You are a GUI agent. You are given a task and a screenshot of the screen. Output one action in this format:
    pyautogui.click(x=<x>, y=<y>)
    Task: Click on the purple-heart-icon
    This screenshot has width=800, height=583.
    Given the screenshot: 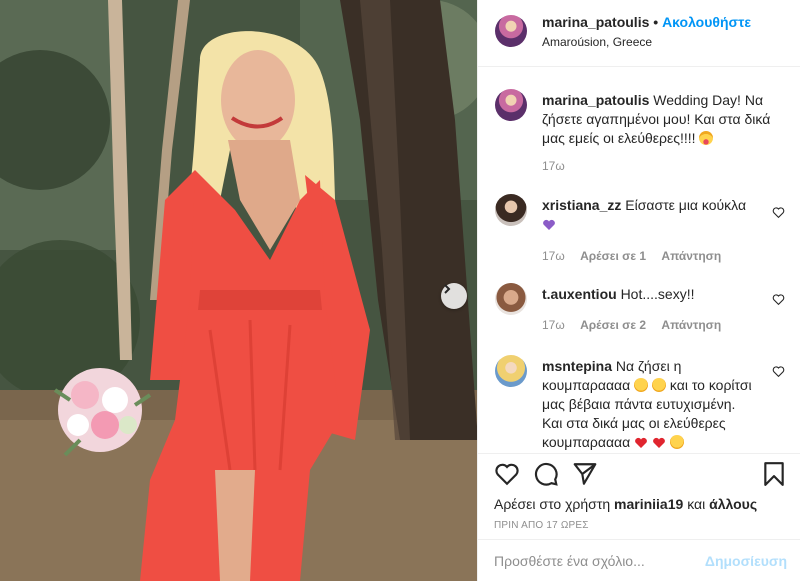 What is the action you would take?
    pyautogui.click(x=549, y=224)
    